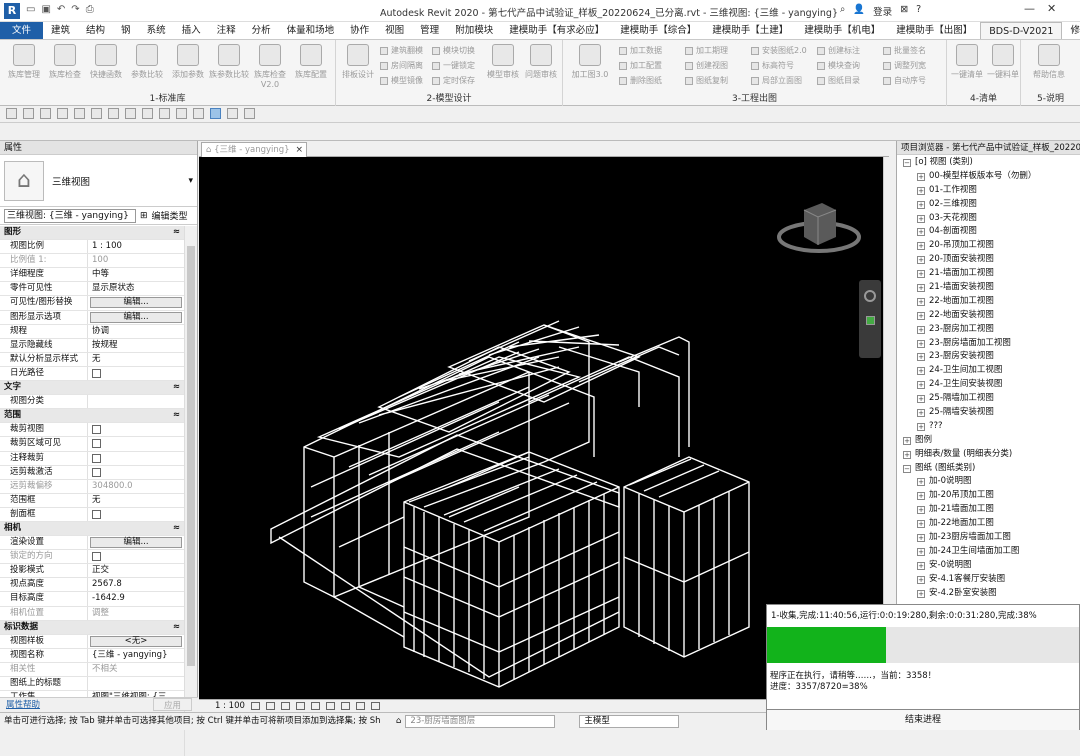 This screenshot has height=756, width=1080. Describe the element at coordinates (453, 80) in the screenshot. I see `design-tool-5: 定时保存` at that location.